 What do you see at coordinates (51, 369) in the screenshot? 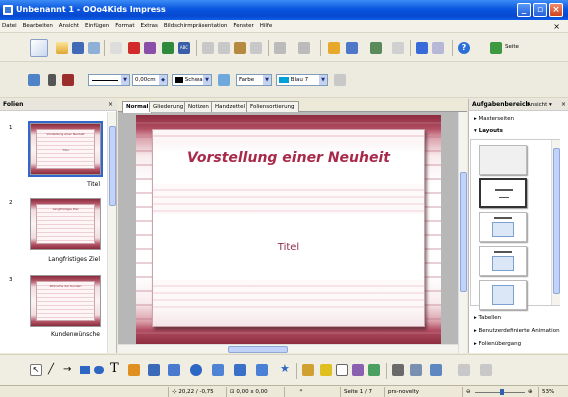
I see `line-tool-icon: ╱` at bounding box center [51, 369].